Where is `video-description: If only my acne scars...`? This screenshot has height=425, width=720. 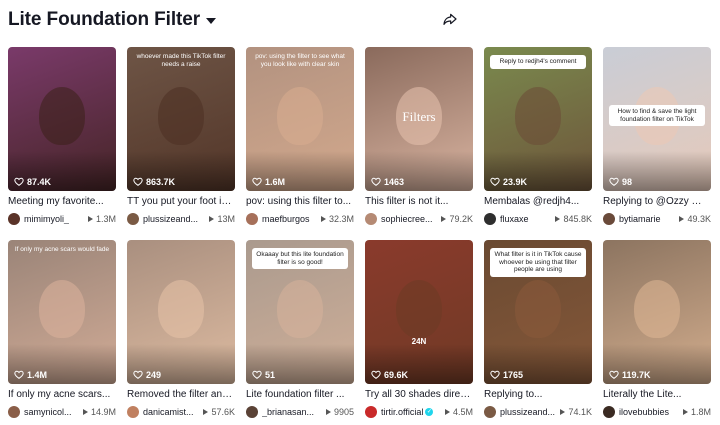 video-description: If only my acne scars... is located at coordinates (62, 394).